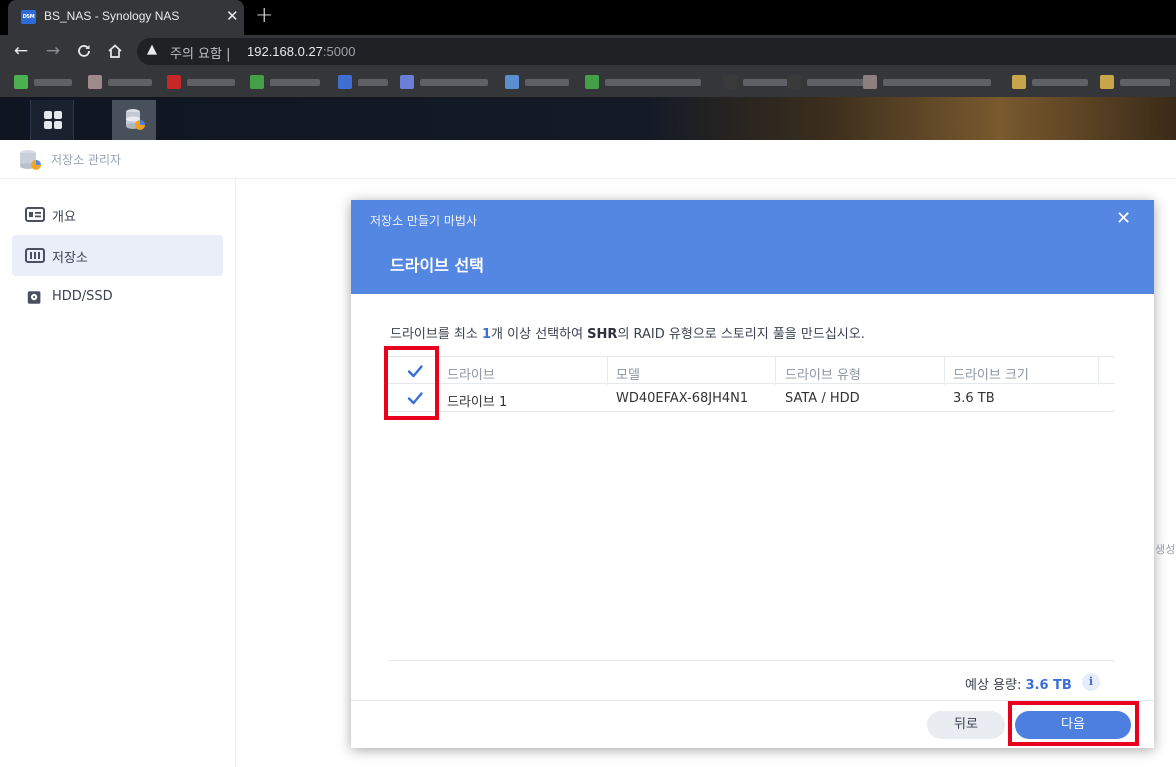 The width and height of the screenshot is (1176, 767). Describe the element at coordinates (112, 16) in the screenshot. I see `tab-title: BS_NAS - Synology NAS` at that location.